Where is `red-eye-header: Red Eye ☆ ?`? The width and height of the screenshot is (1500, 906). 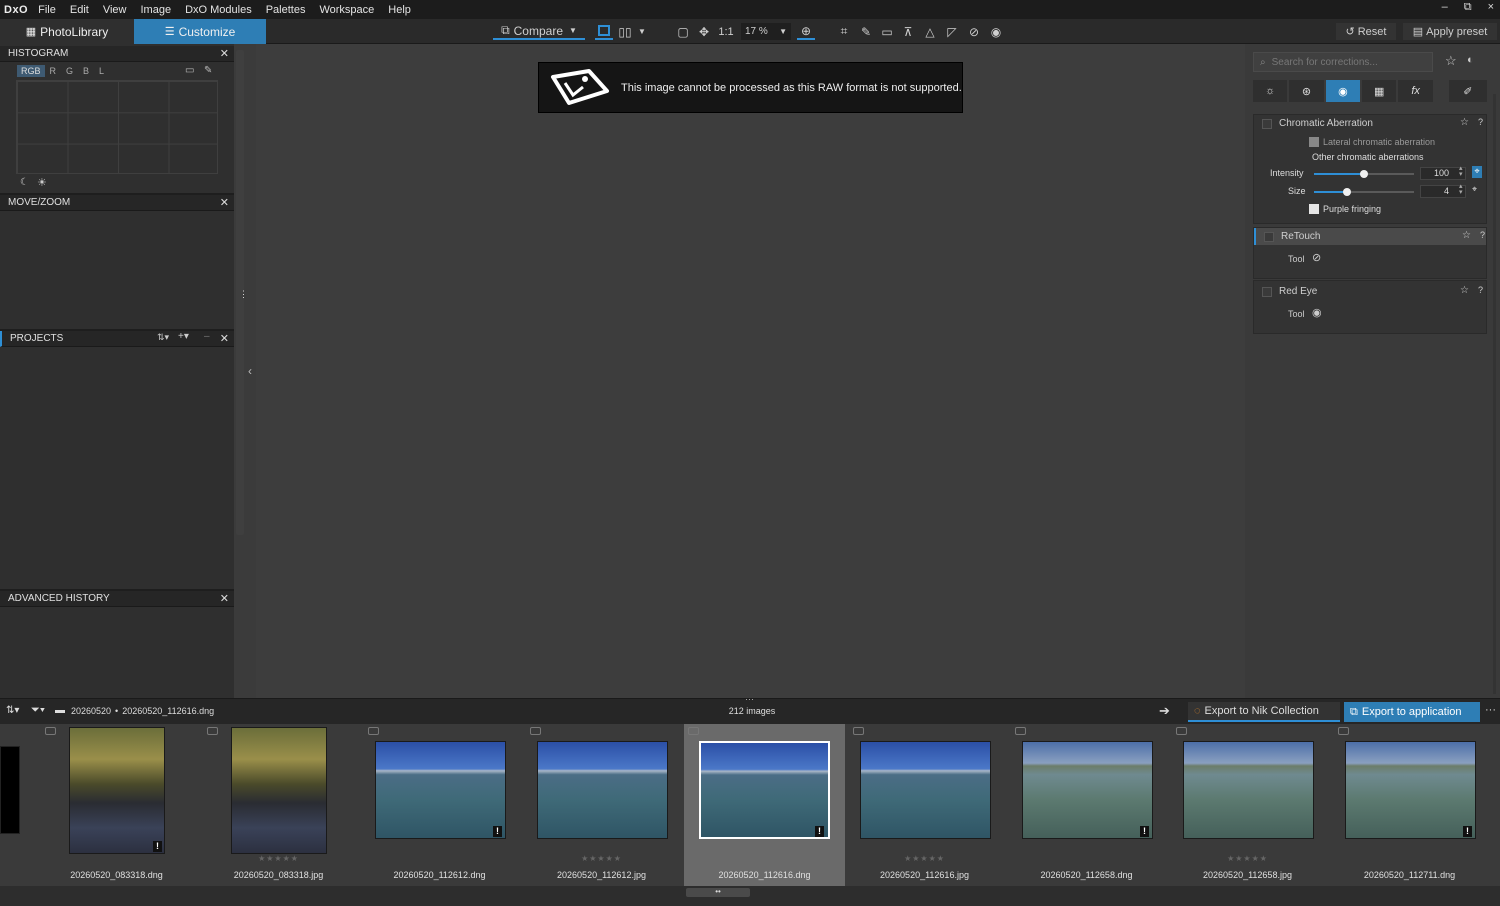
red-eye-header: Red Eye ☆ ? is located at coordinates (1370, 291).